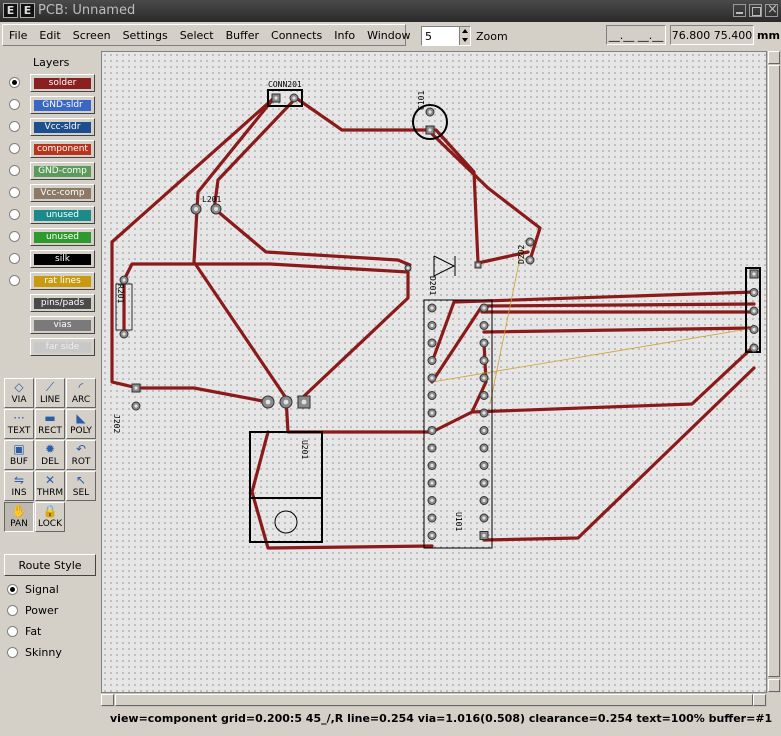 The height and width of the screenshot is (736, 781). What do you see at coordinates (62, 149) in the screenshot?
I see `layer-toggle-button: component` at bounding box center [62, 149].